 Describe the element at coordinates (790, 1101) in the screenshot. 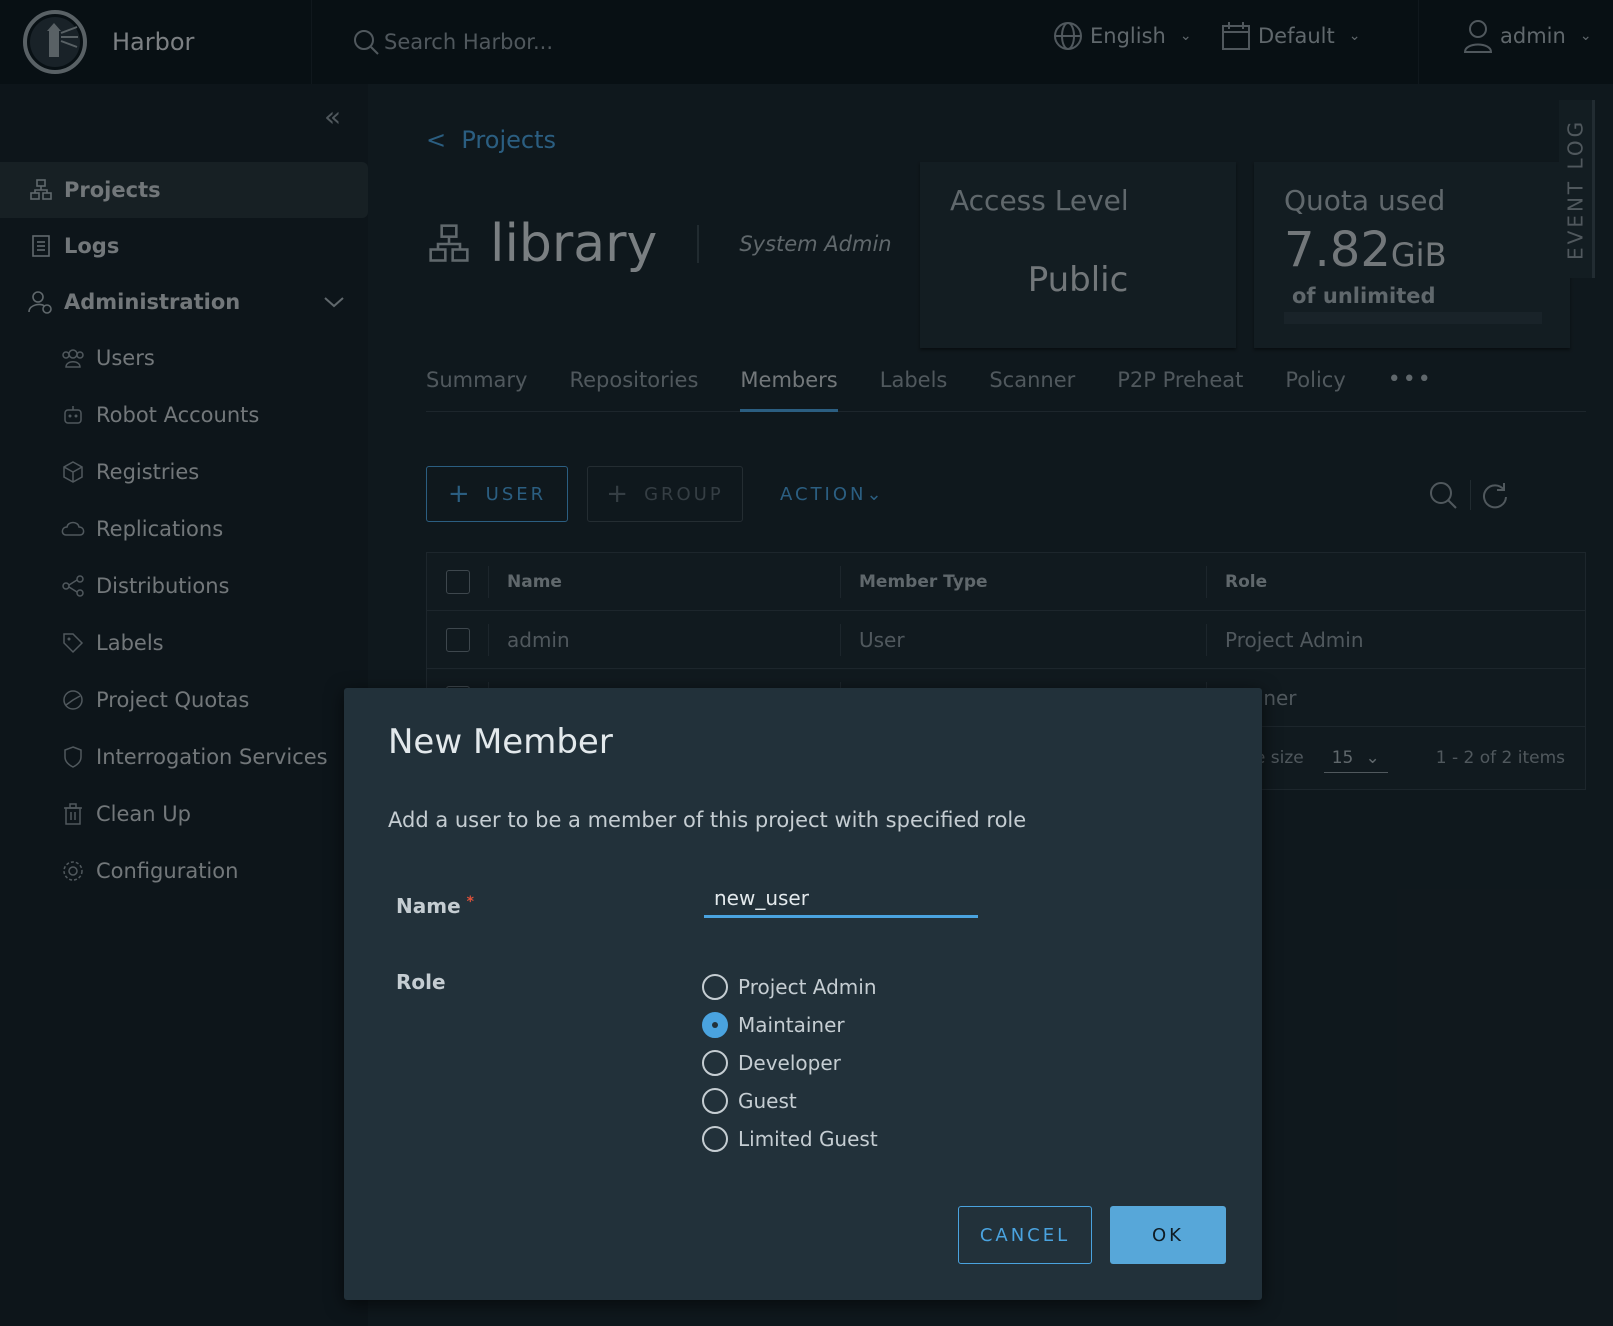

I see `role-option-guest: Guest` at that location.